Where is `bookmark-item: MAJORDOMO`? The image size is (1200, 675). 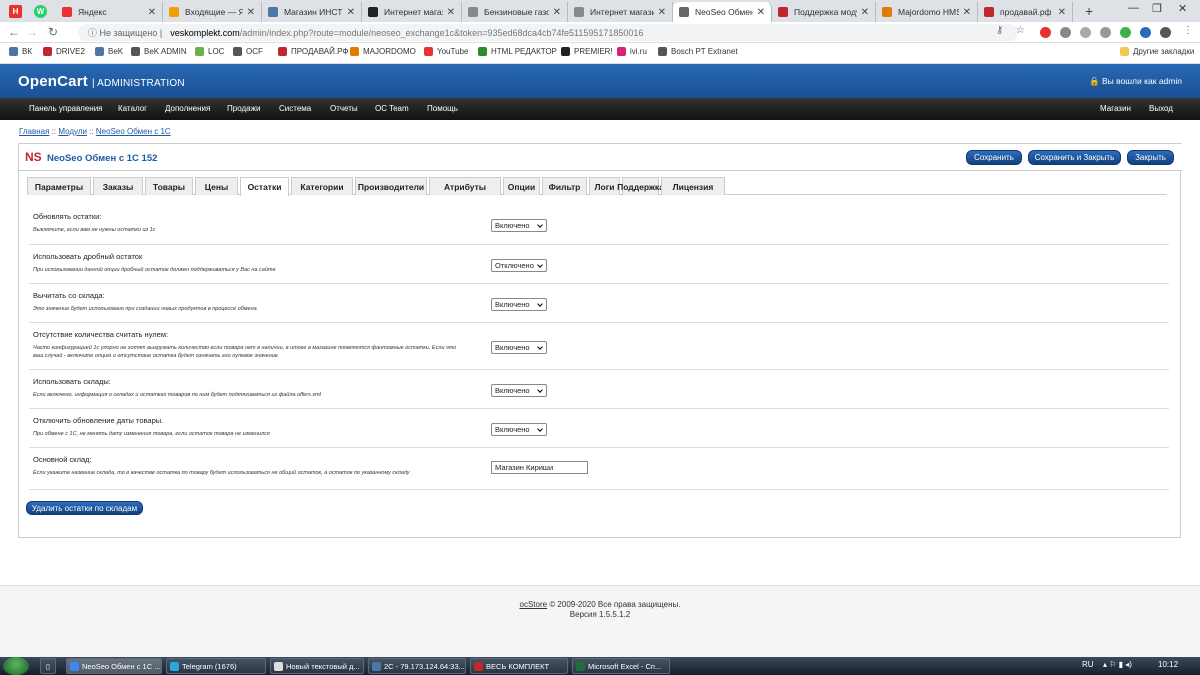
bookmark-item: MAJORDOMO is located at coordinates (383, 51).